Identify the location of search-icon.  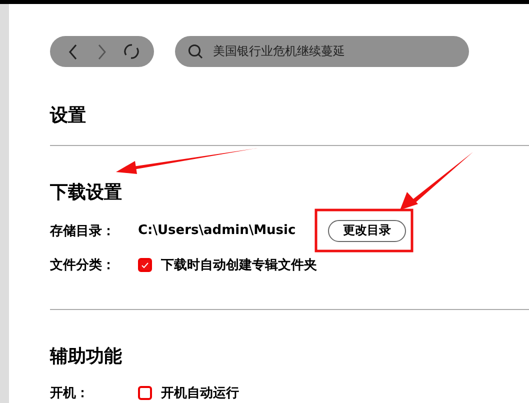
(195, 51).